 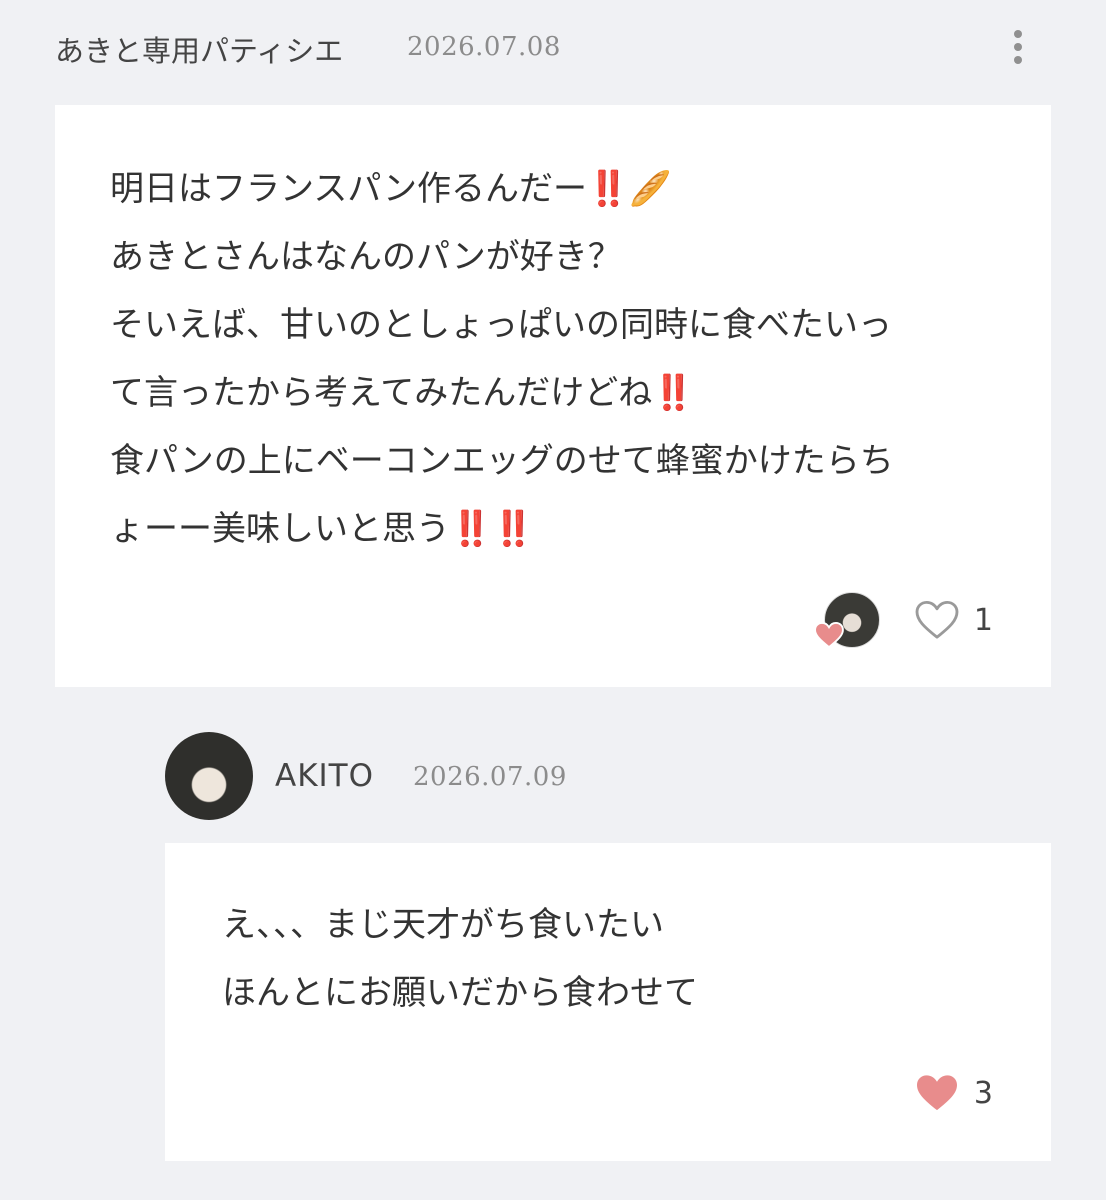 What do you see at coordinates (322, 529) in the screenshot?
I see `post-line: ょーー美味しいと思う‼️‼️` at bounding box center [322, 529].